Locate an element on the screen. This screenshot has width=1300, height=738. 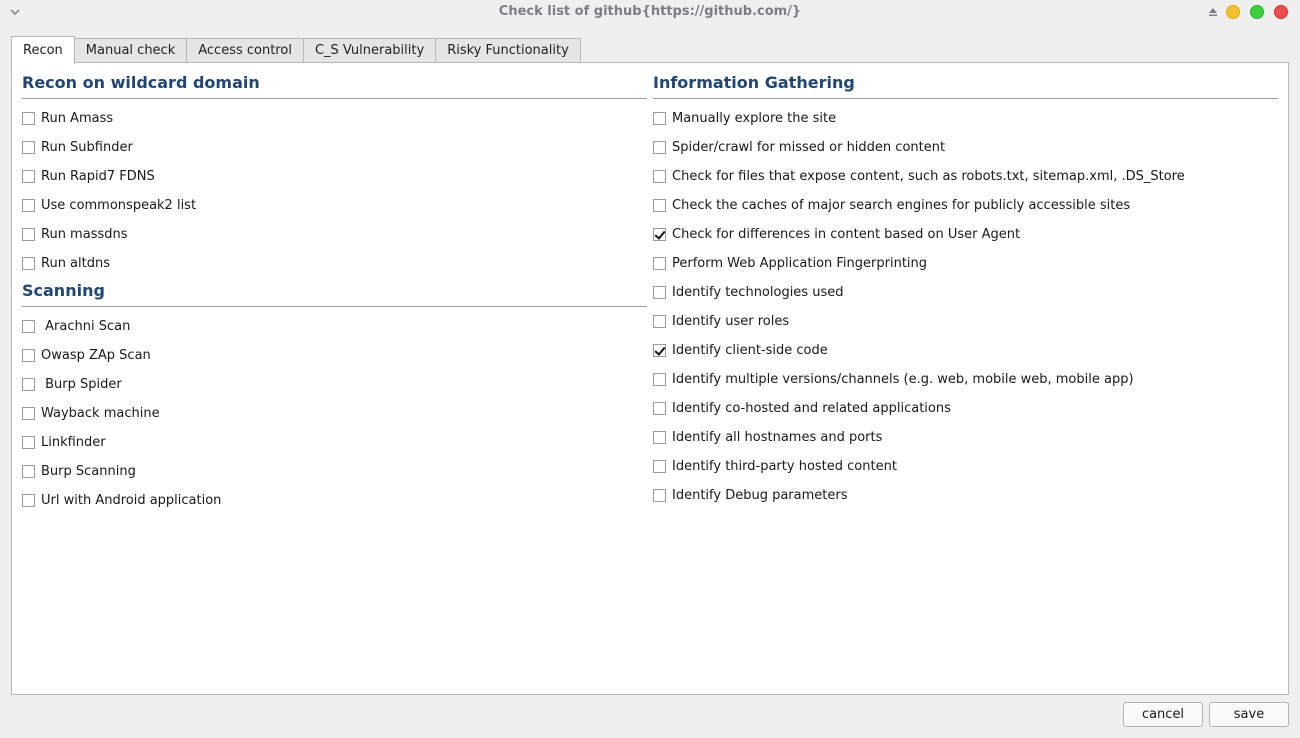
check-item: Perform Web Application Fingerprinting is located at coordinates (790, 263).